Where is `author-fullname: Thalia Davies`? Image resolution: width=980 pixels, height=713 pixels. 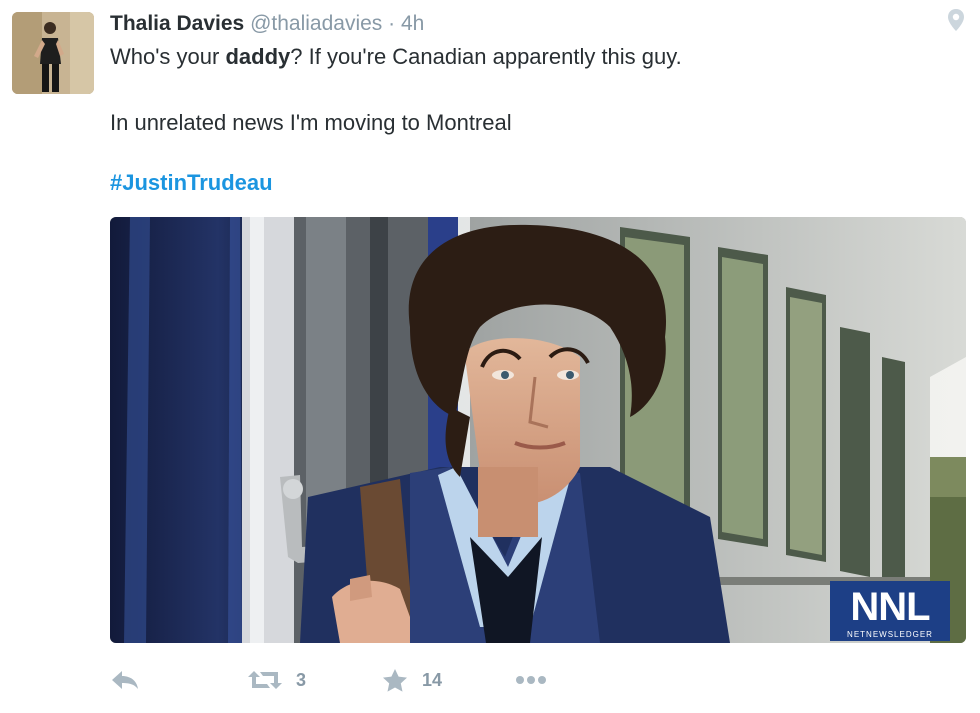 author-fullname: Thalia Davies is located at coordinates (177, 23).